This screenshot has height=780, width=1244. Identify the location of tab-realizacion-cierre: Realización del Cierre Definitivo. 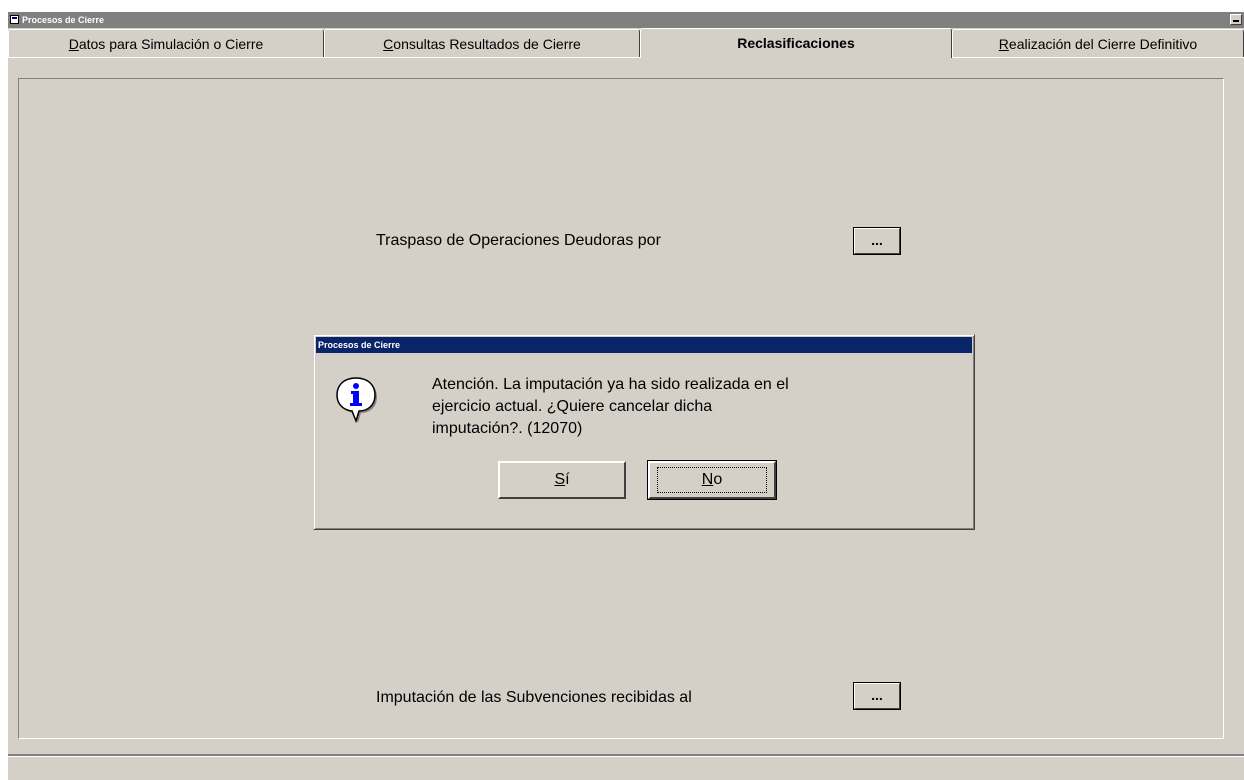
(1098, 43).